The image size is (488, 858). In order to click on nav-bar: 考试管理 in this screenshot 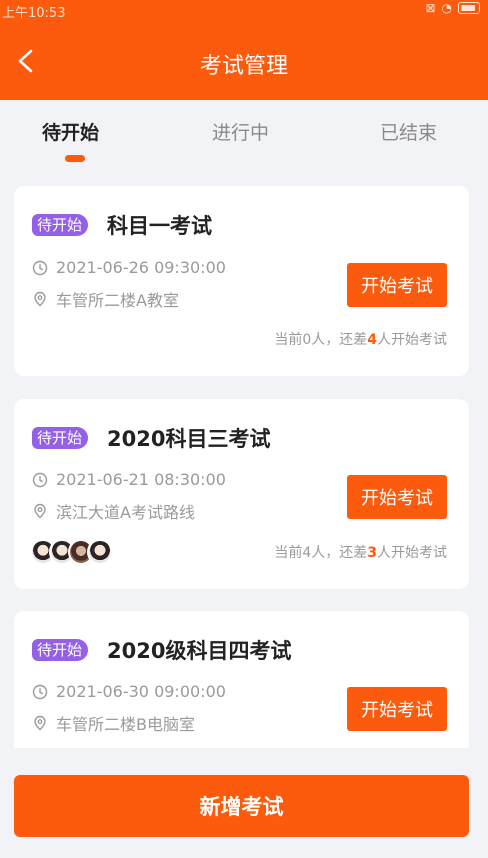, I will do `click(244, 63)`.